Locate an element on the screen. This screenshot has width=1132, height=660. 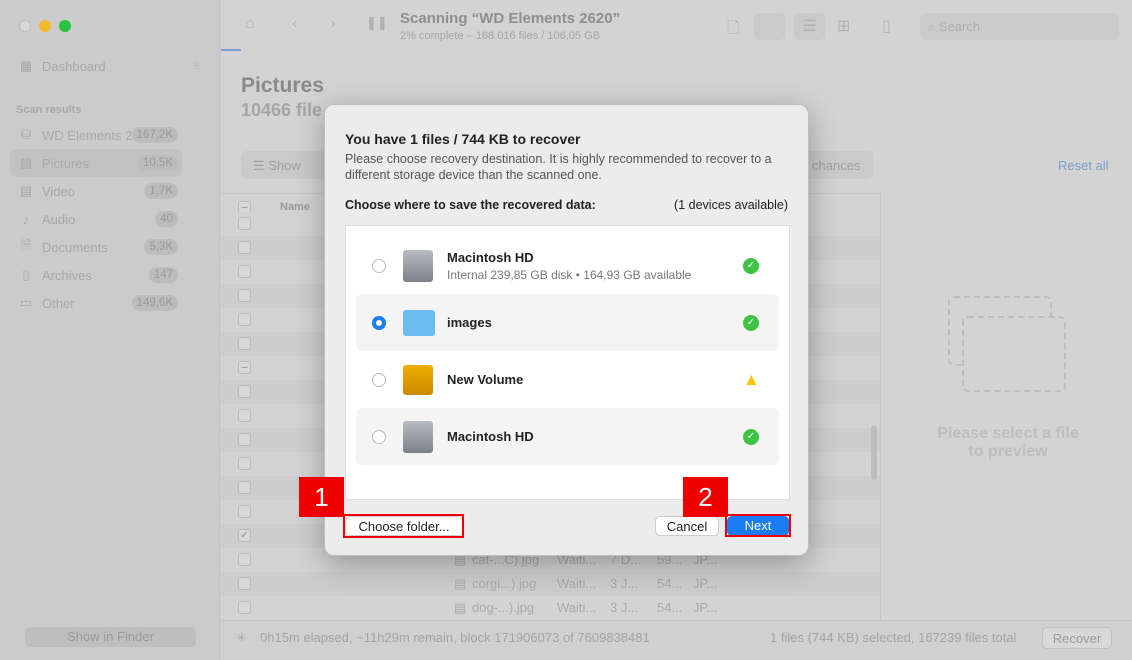
folder-view-button is located at coordinates (769, 26).